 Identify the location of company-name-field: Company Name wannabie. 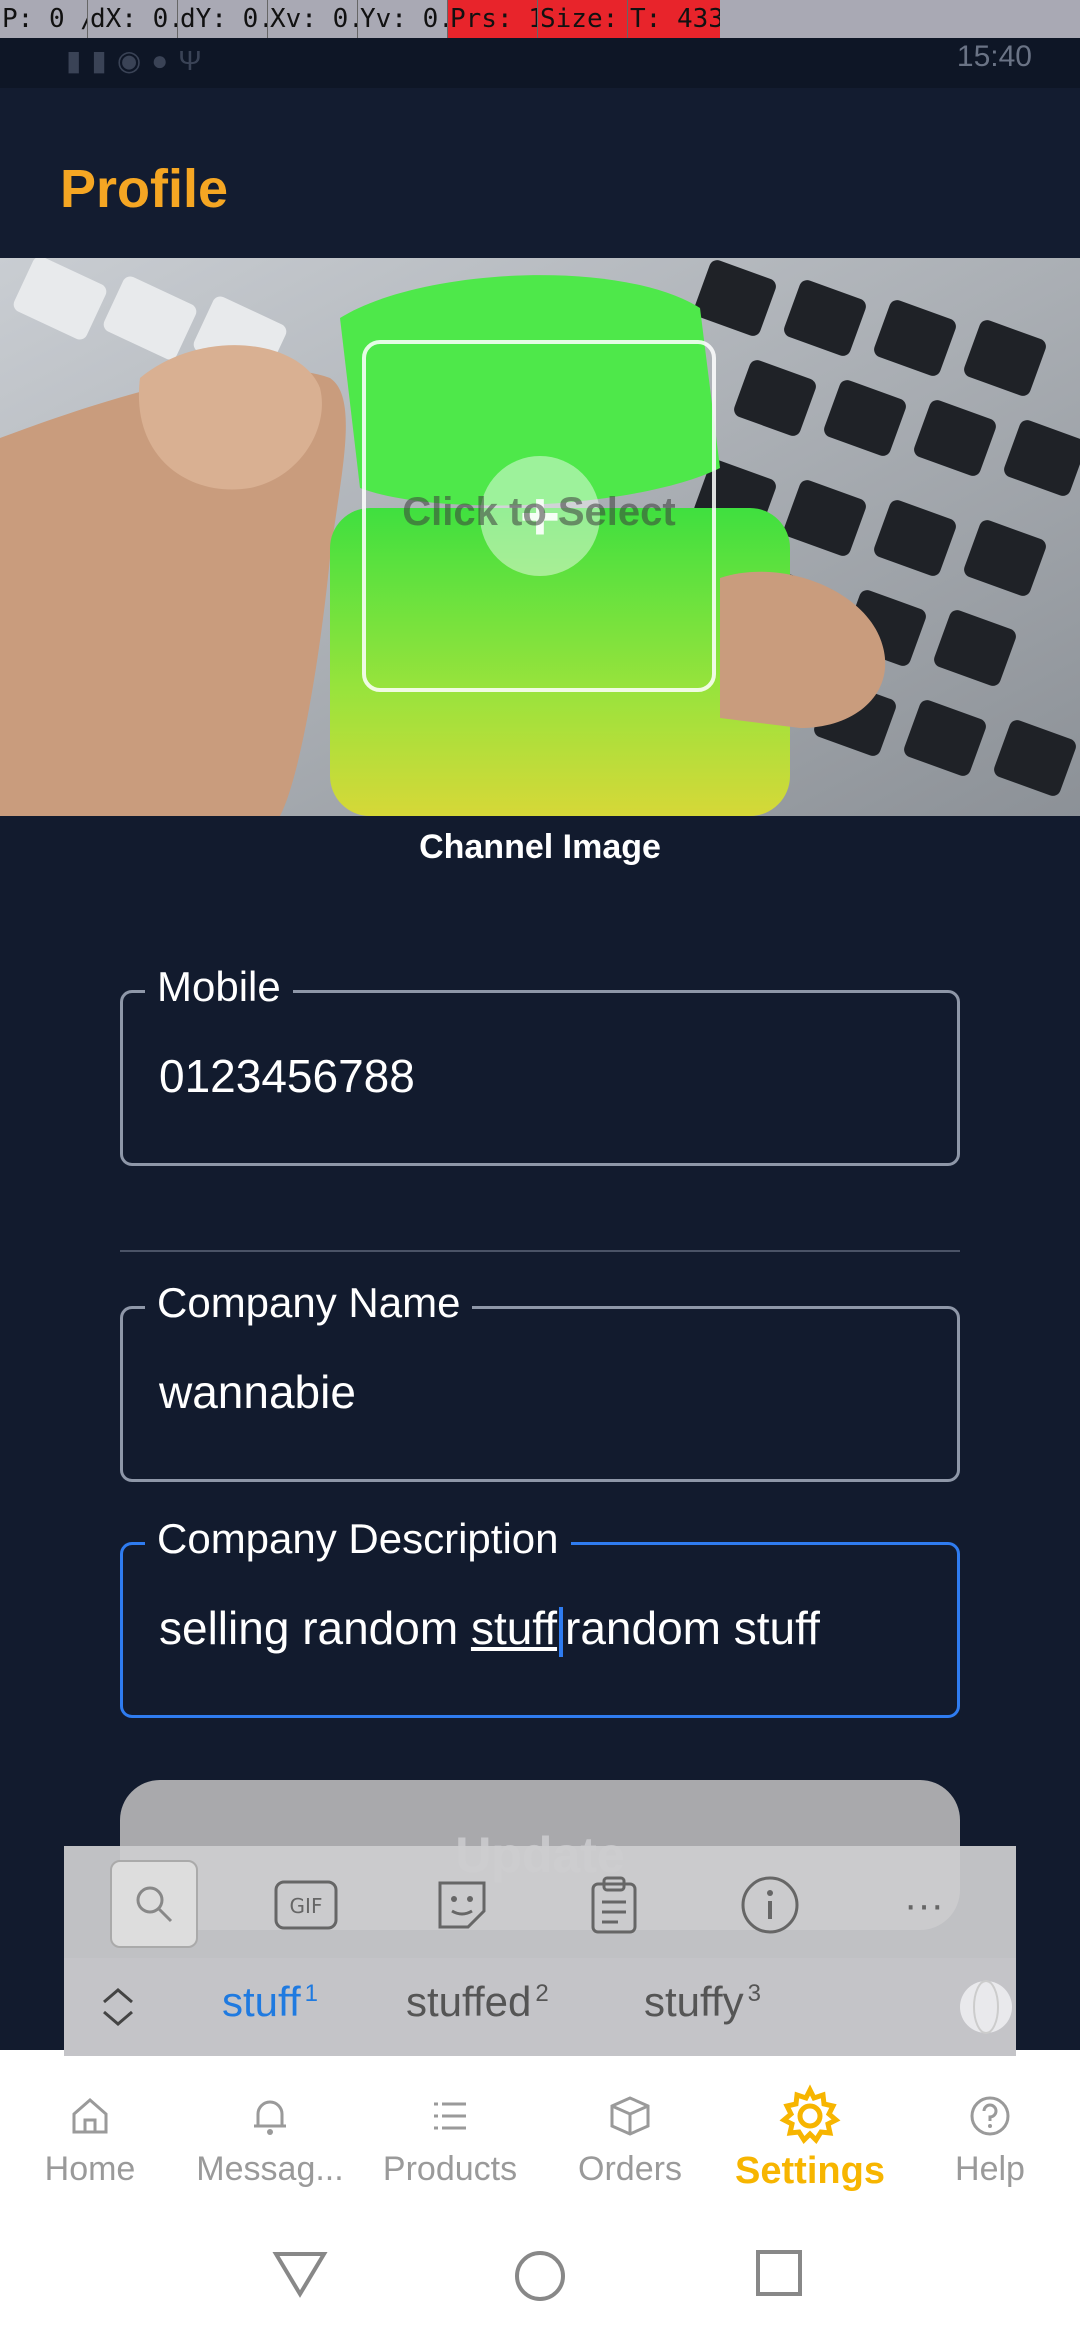
(540, 1380).